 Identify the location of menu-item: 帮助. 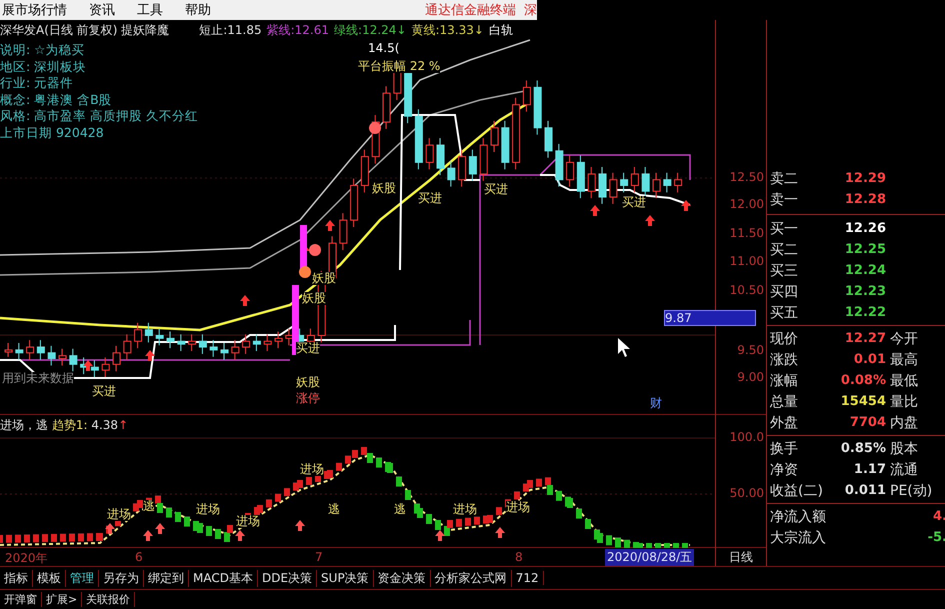
(198, 10).